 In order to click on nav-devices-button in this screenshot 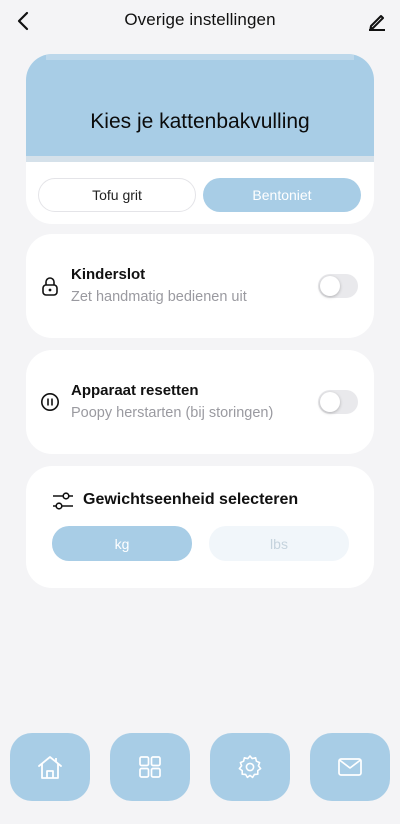, I will do `click(150, 767)`.